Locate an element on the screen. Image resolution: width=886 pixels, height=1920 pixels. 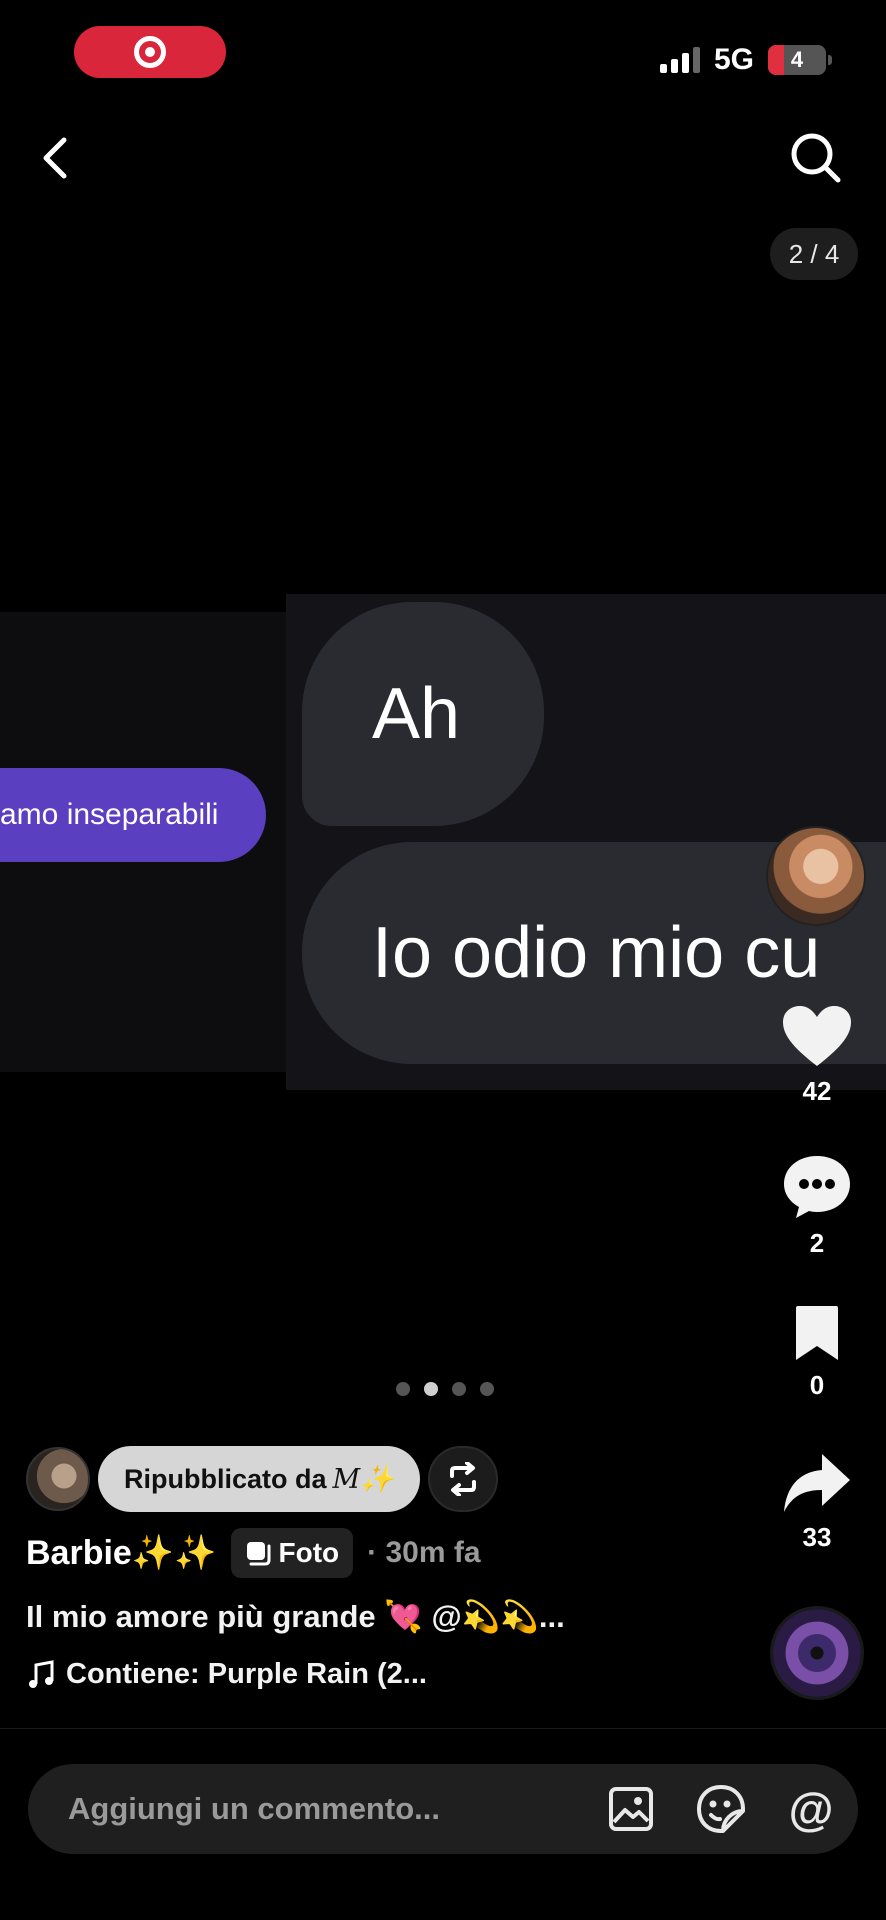
carousel-dot-active is located at coordinates (431, 1389).